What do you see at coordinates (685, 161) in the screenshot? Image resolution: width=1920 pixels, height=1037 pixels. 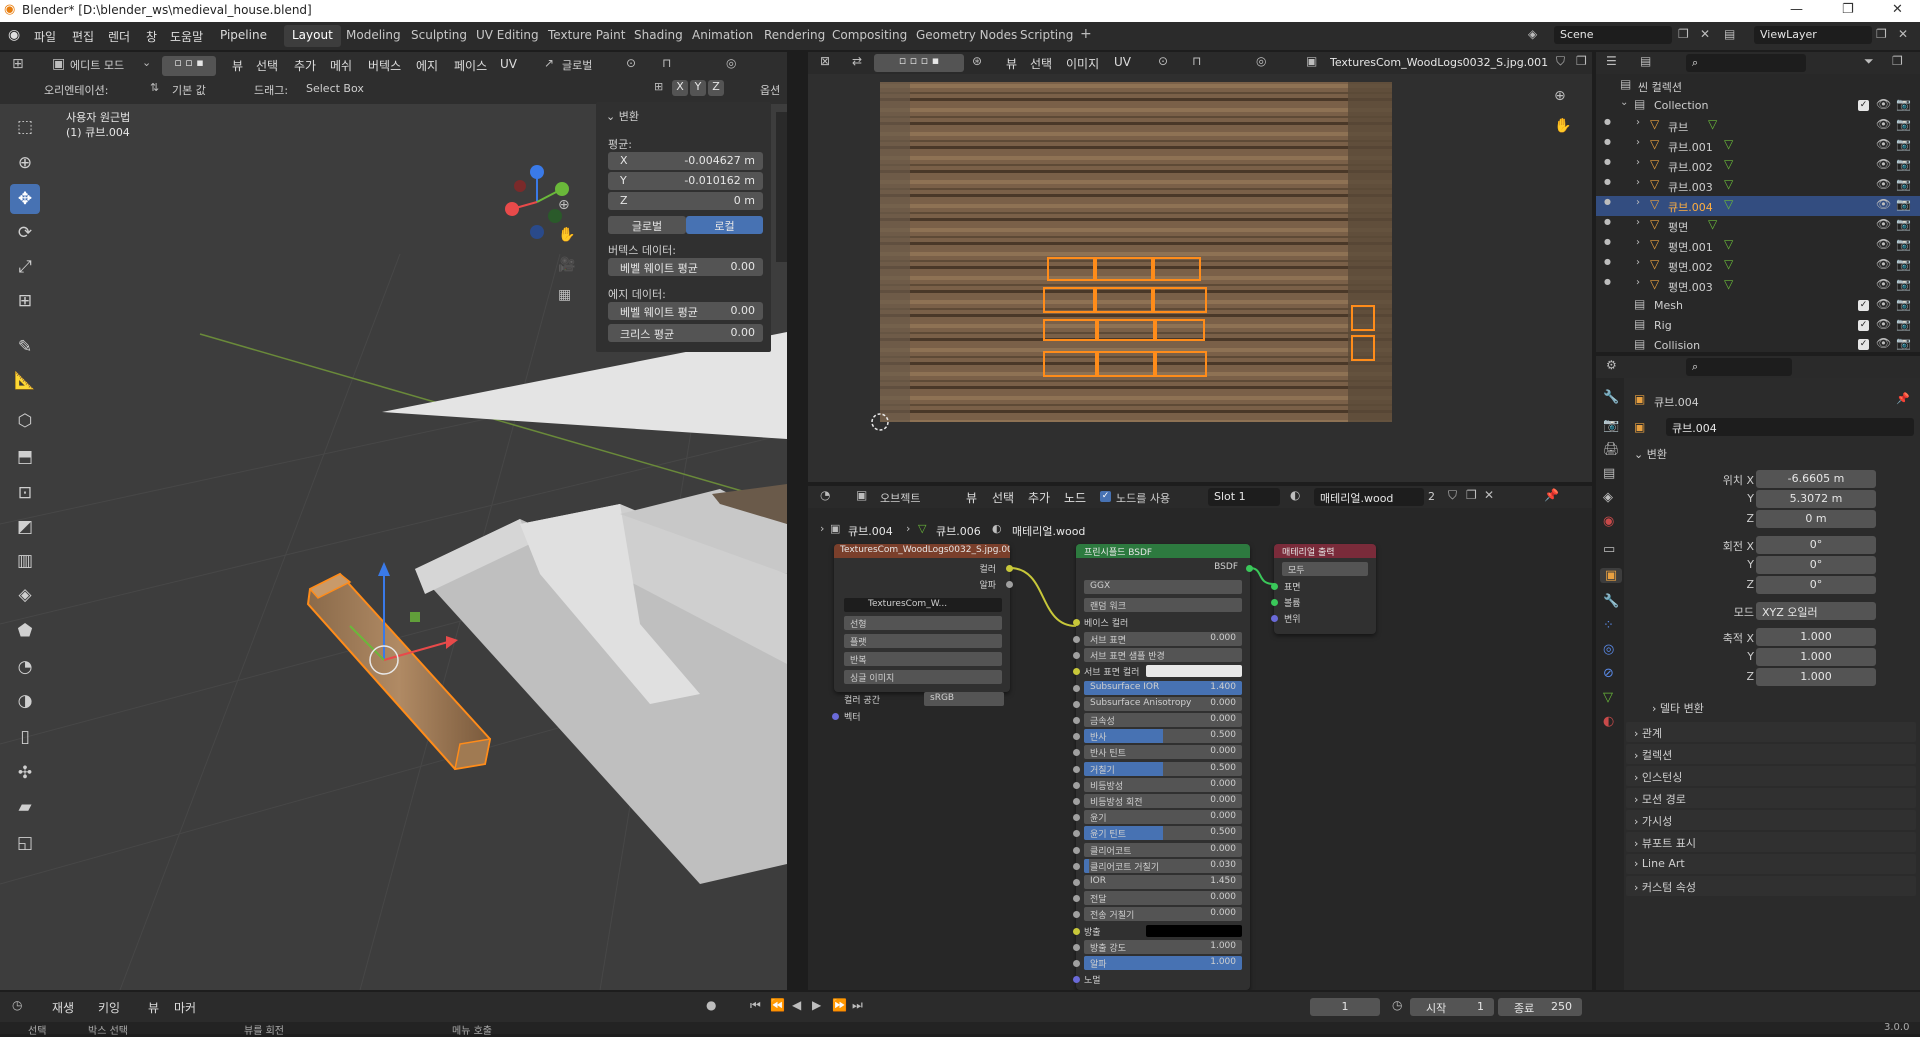 I see `median-x-field: X -0.004627 m` at bounding box center [685, 161].